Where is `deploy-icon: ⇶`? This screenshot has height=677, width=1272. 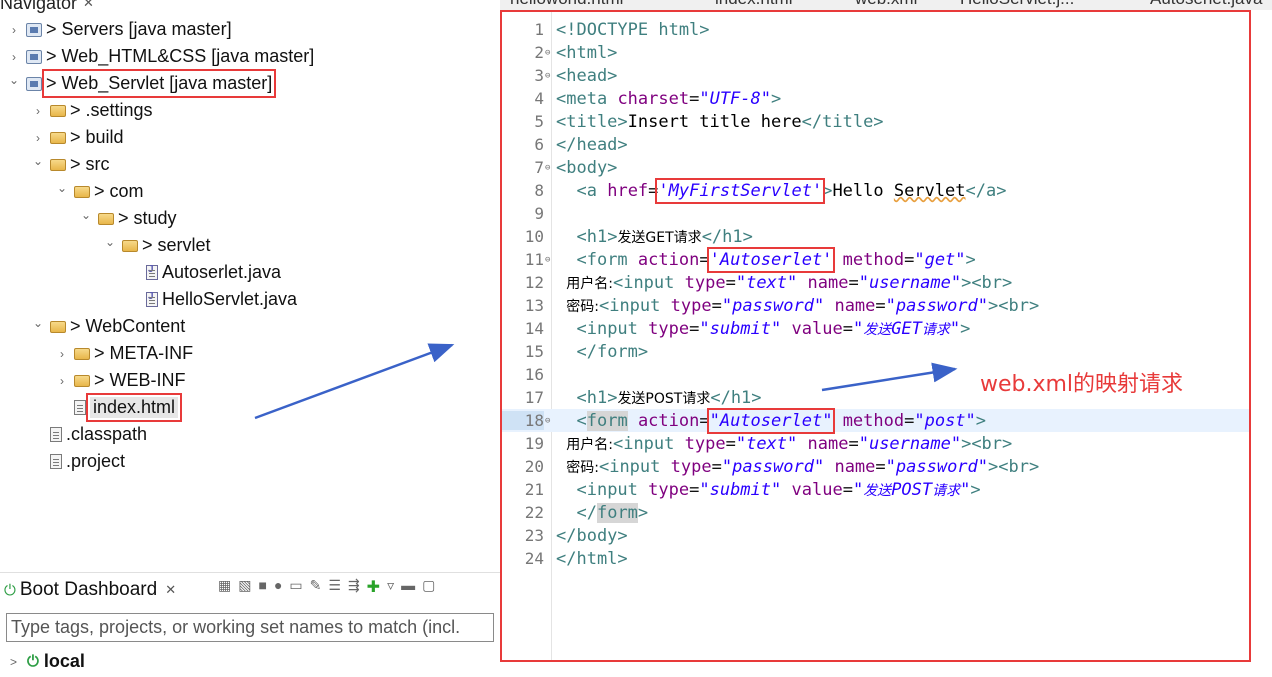
deploy-icon: ⇶ is located at coordinates (354, 587).